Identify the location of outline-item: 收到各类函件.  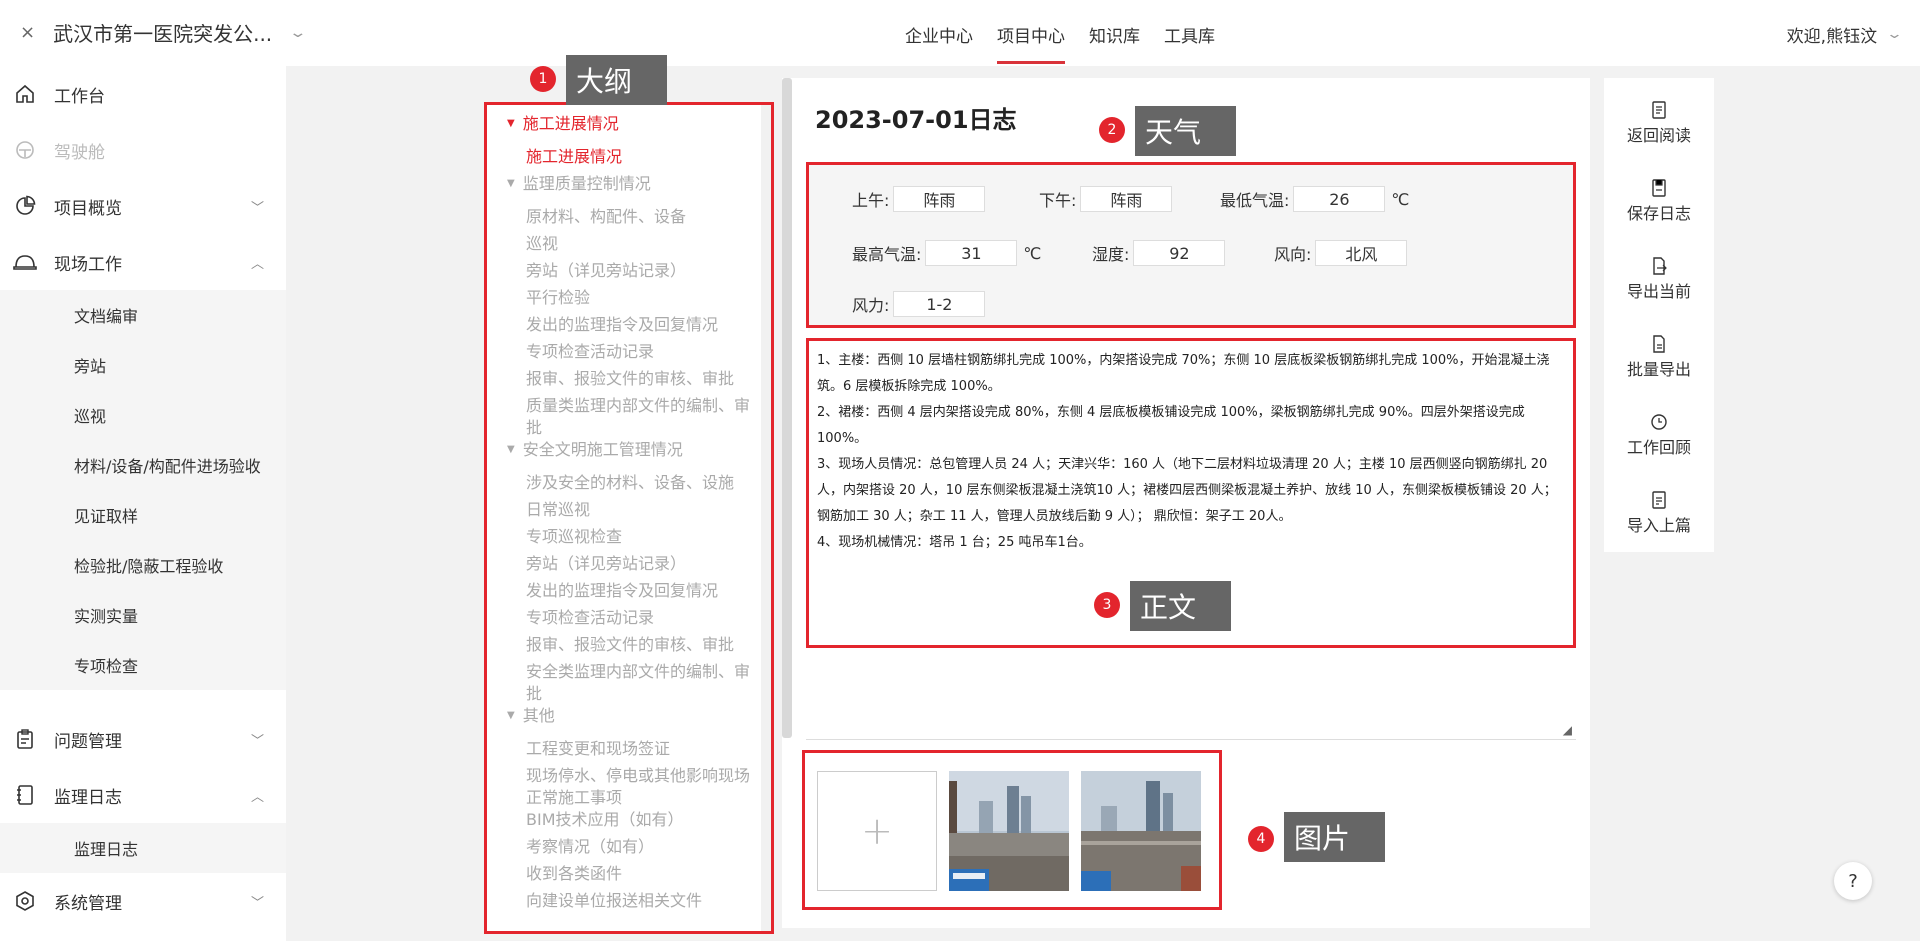
(626, 874).